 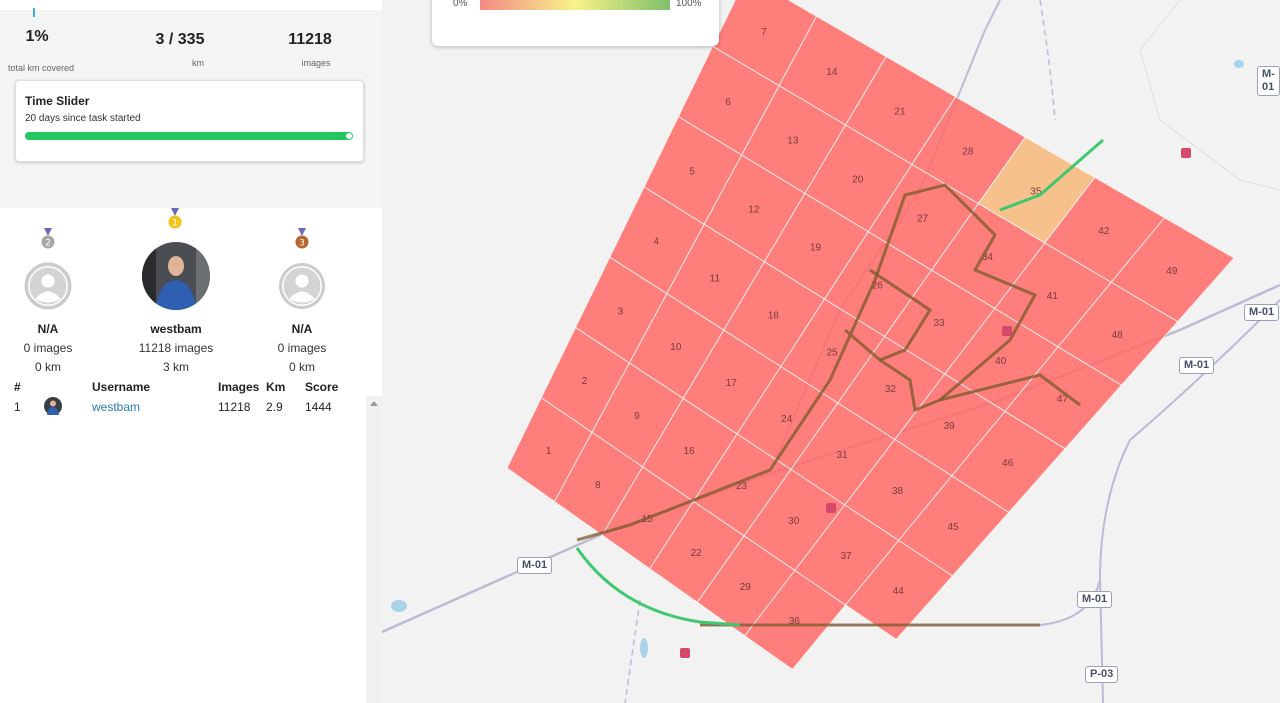 What do you see at coordinates (843, 455) in the screenshot?
I see `grid-cell-label-31: 31` at bounding box center [843, 455].